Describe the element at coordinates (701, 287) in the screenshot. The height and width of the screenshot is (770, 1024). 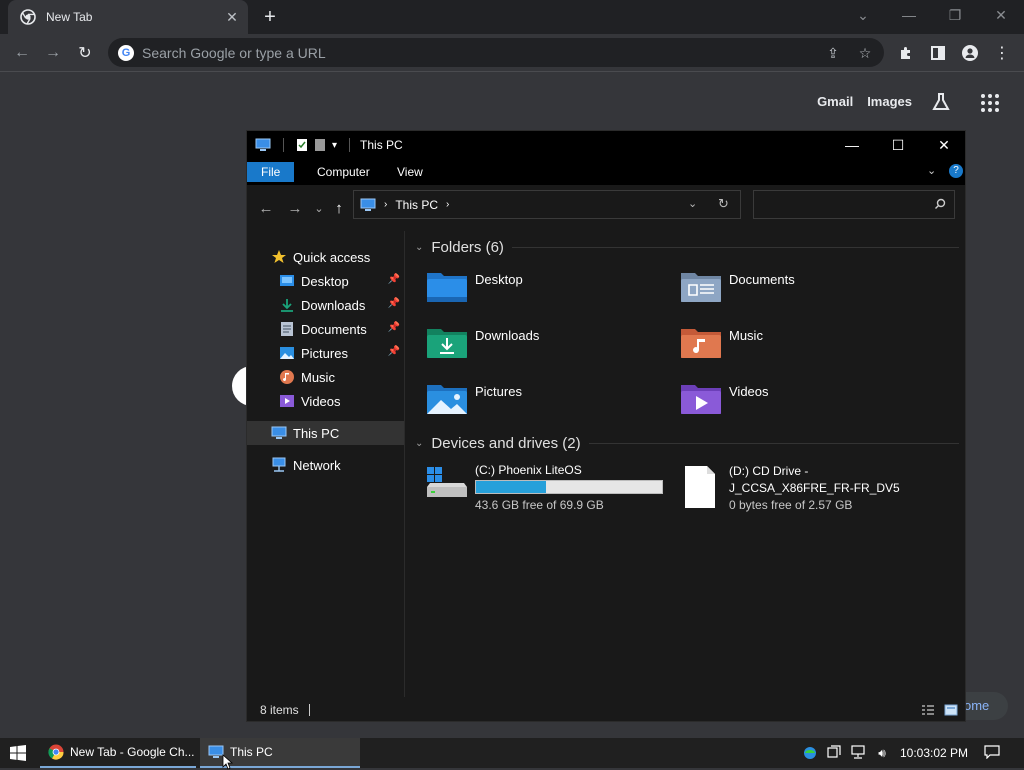
I see `documents-folder-icon` at that location.